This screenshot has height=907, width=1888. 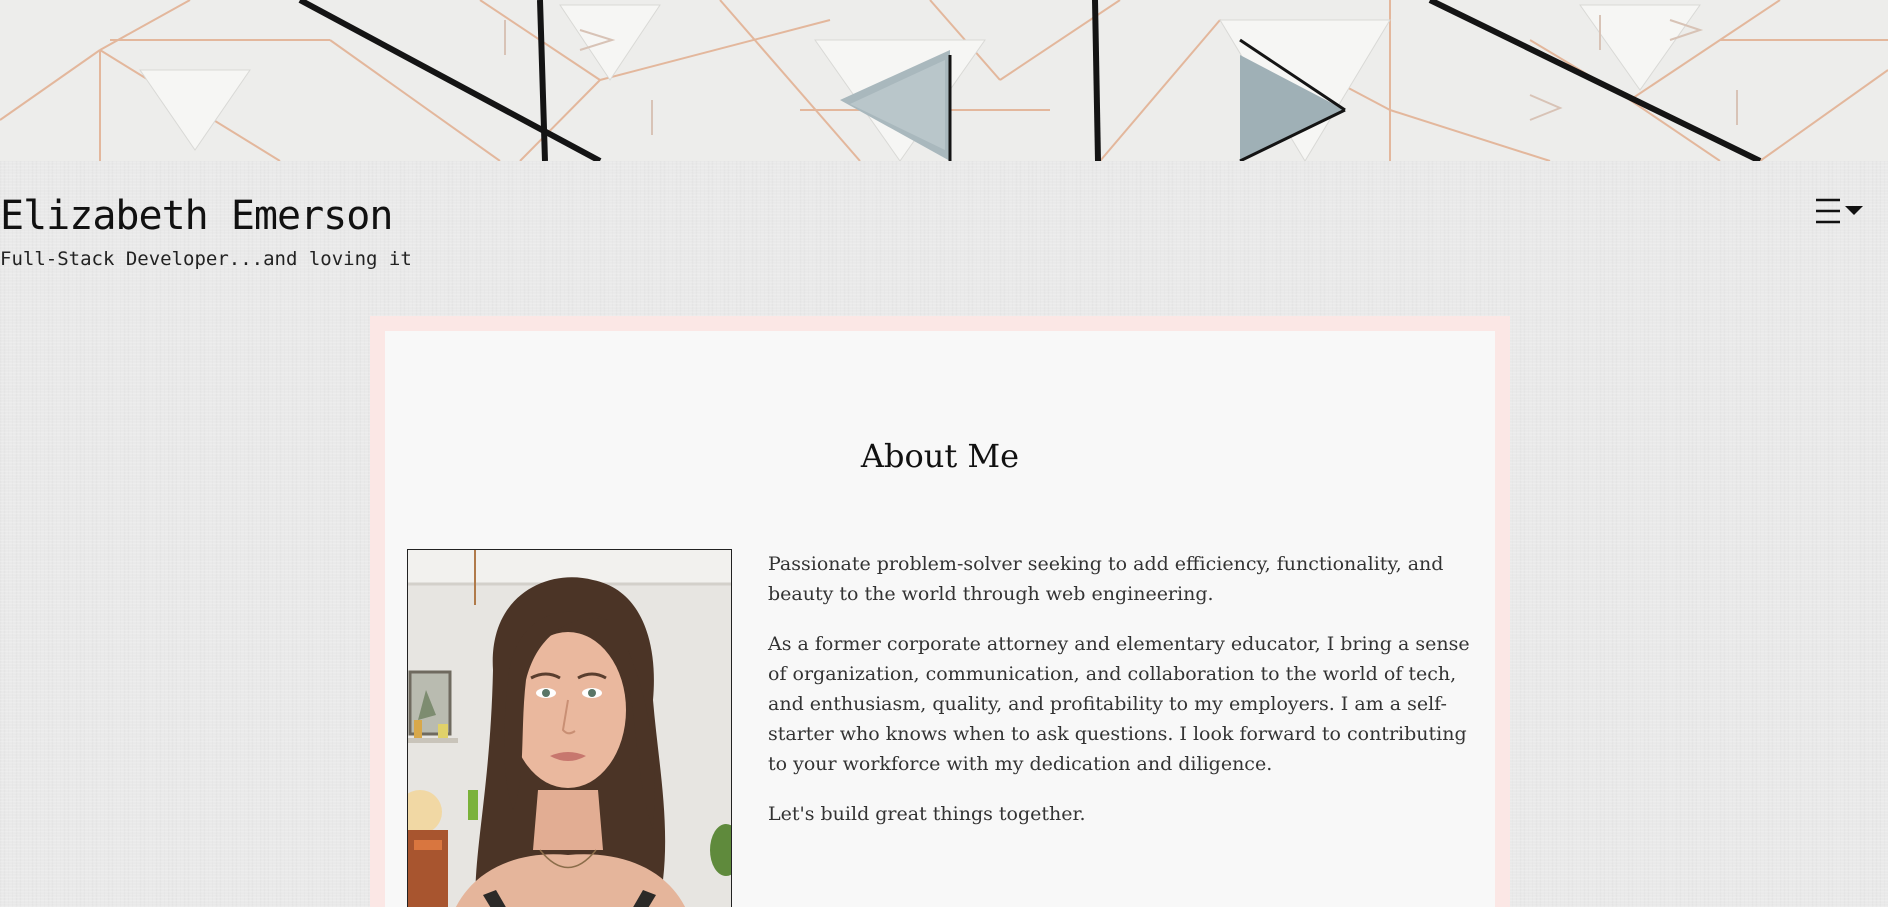 What do you see at coordinates (1854, 210) in the screenshot?
I see `caret-down-icon` at bounding box center [1854, 210].